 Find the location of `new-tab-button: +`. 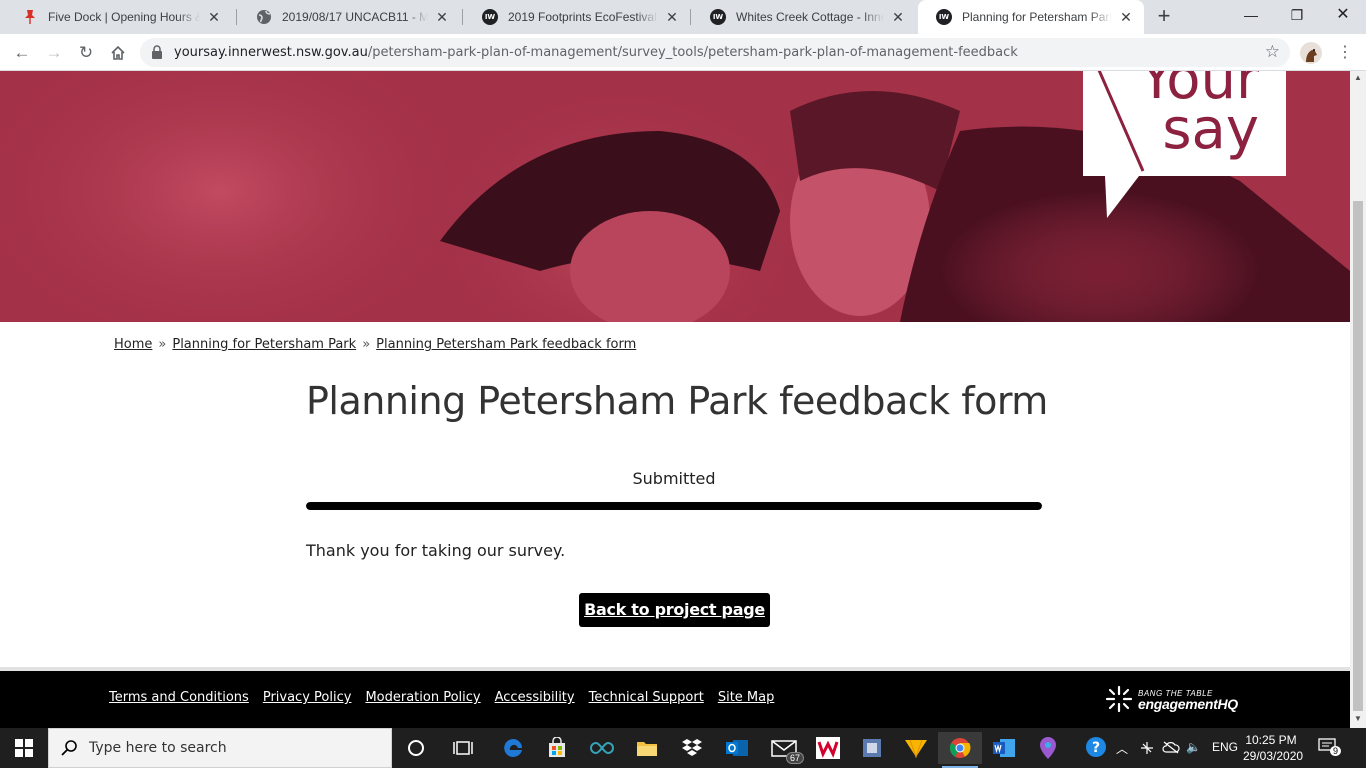

new-tab-button: + is located at coordinates (1164, 17).